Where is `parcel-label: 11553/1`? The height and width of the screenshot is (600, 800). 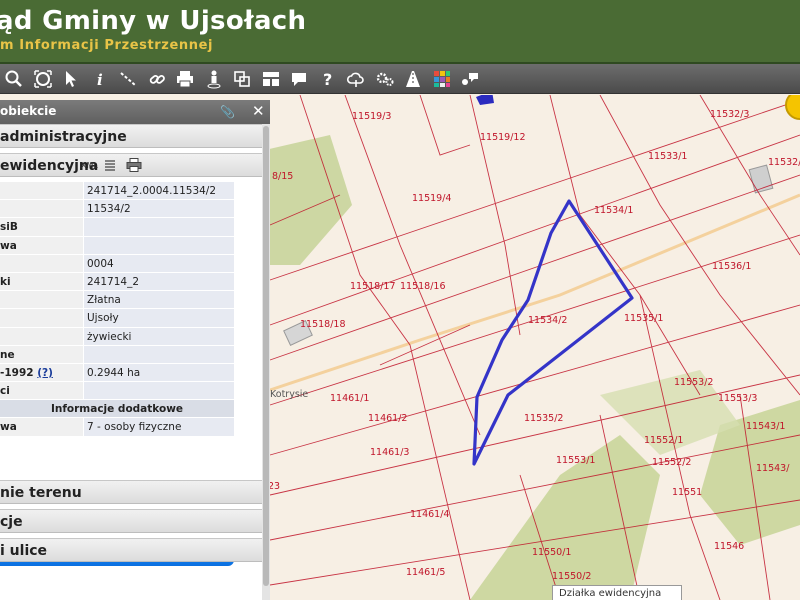
parcel-label: 11553/1 is located at coordinates (575, 460).